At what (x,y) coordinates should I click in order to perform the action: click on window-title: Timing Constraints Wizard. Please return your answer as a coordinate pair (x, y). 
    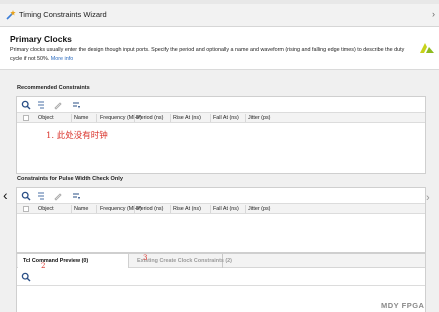
    Looking at the image, I should click on (63, 14).